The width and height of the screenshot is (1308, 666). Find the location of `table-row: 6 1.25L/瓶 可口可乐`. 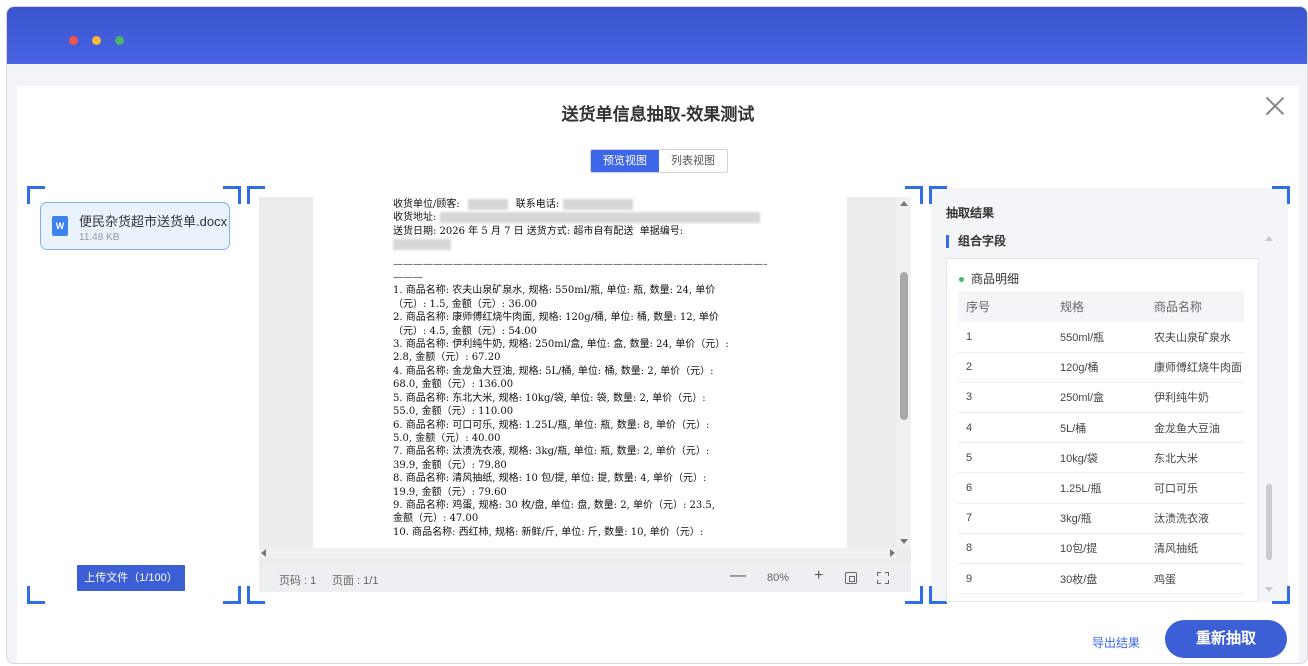

table-row: 6 1.25L/瓶 可口可乐 is located at coordinates (1101, 488).